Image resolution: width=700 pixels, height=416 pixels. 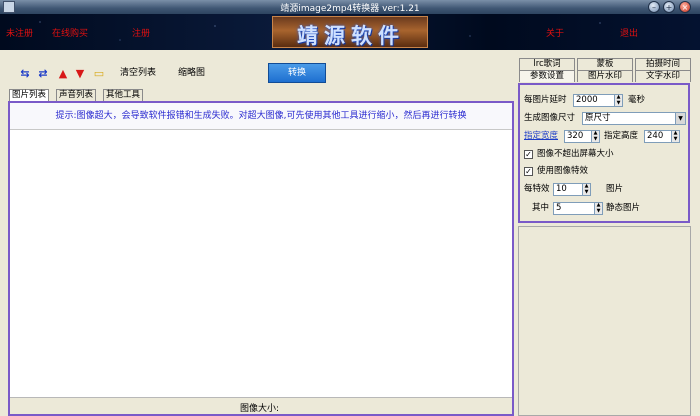 I want to click on tab-other-tools: 其他工具, so click(x=123, y=95).